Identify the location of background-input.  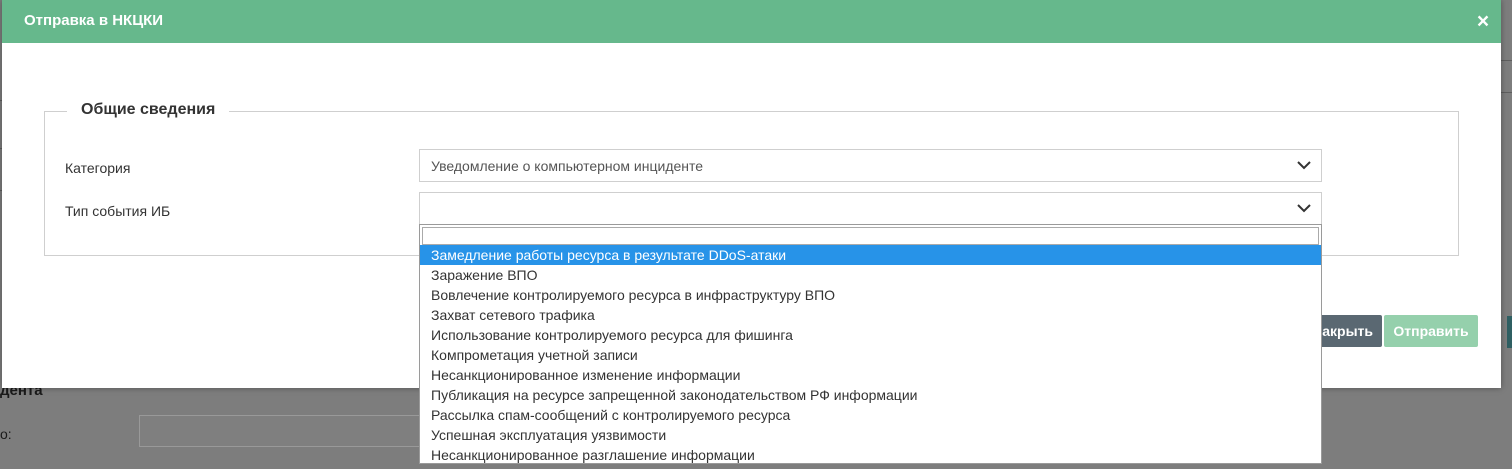
(289, 431).